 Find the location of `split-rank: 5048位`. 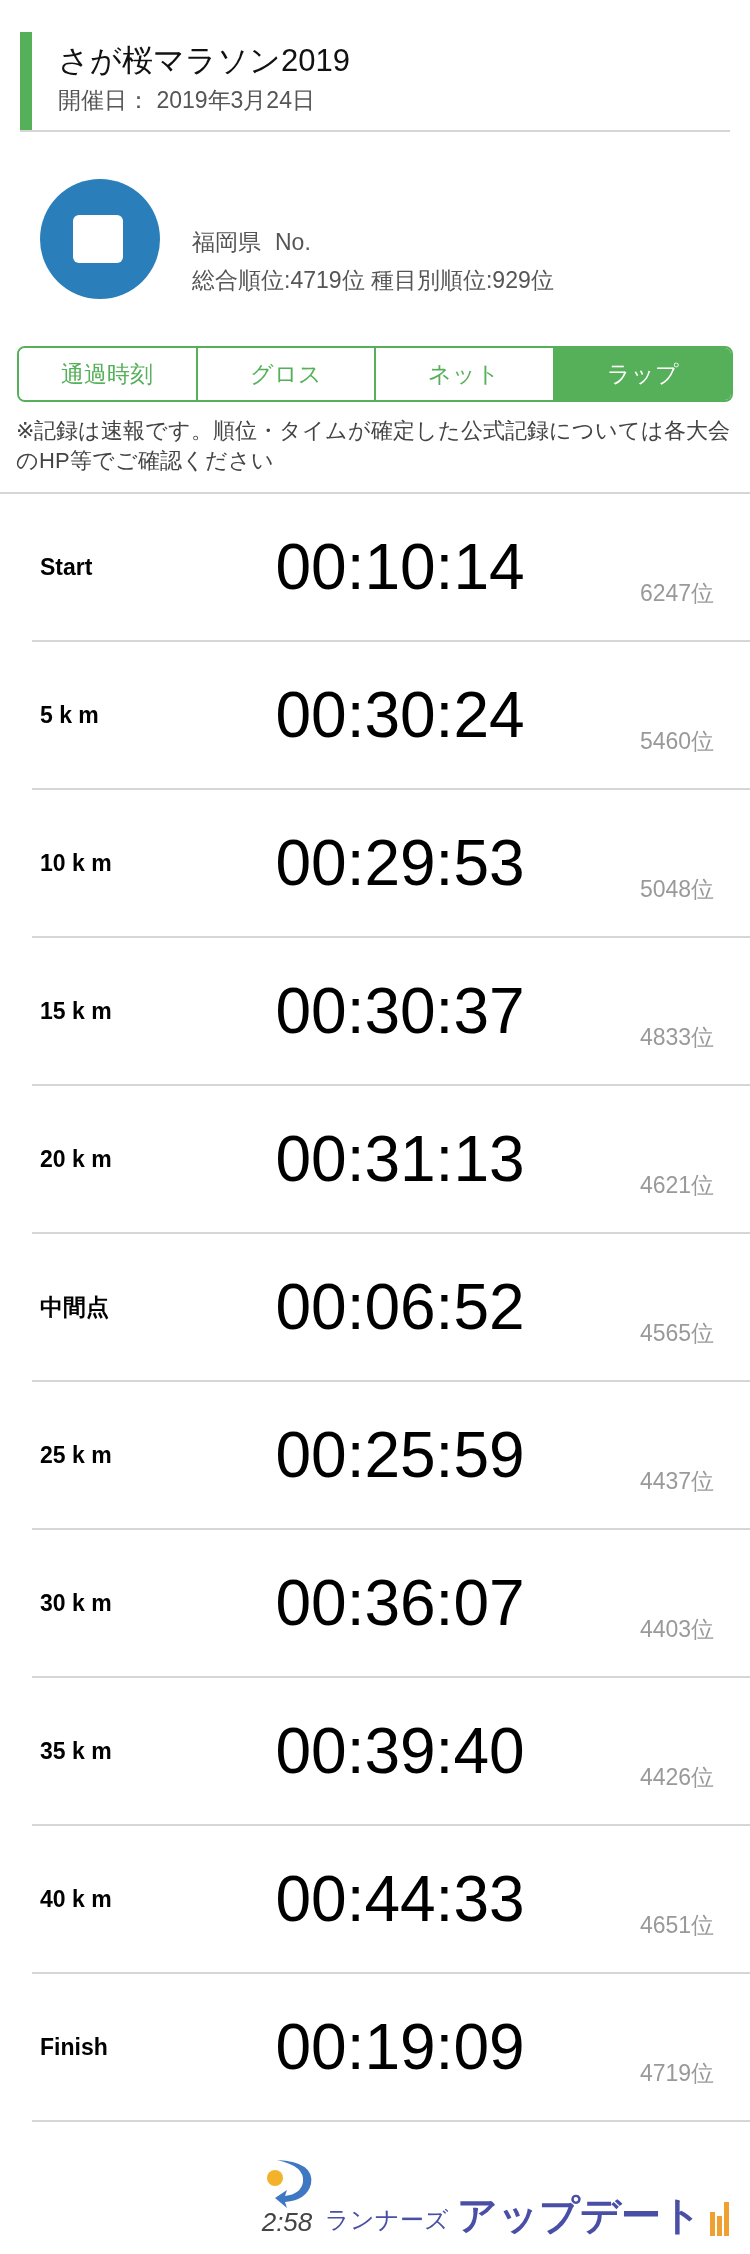

split-rank: 5048位 is located at coordinates (677, 889).